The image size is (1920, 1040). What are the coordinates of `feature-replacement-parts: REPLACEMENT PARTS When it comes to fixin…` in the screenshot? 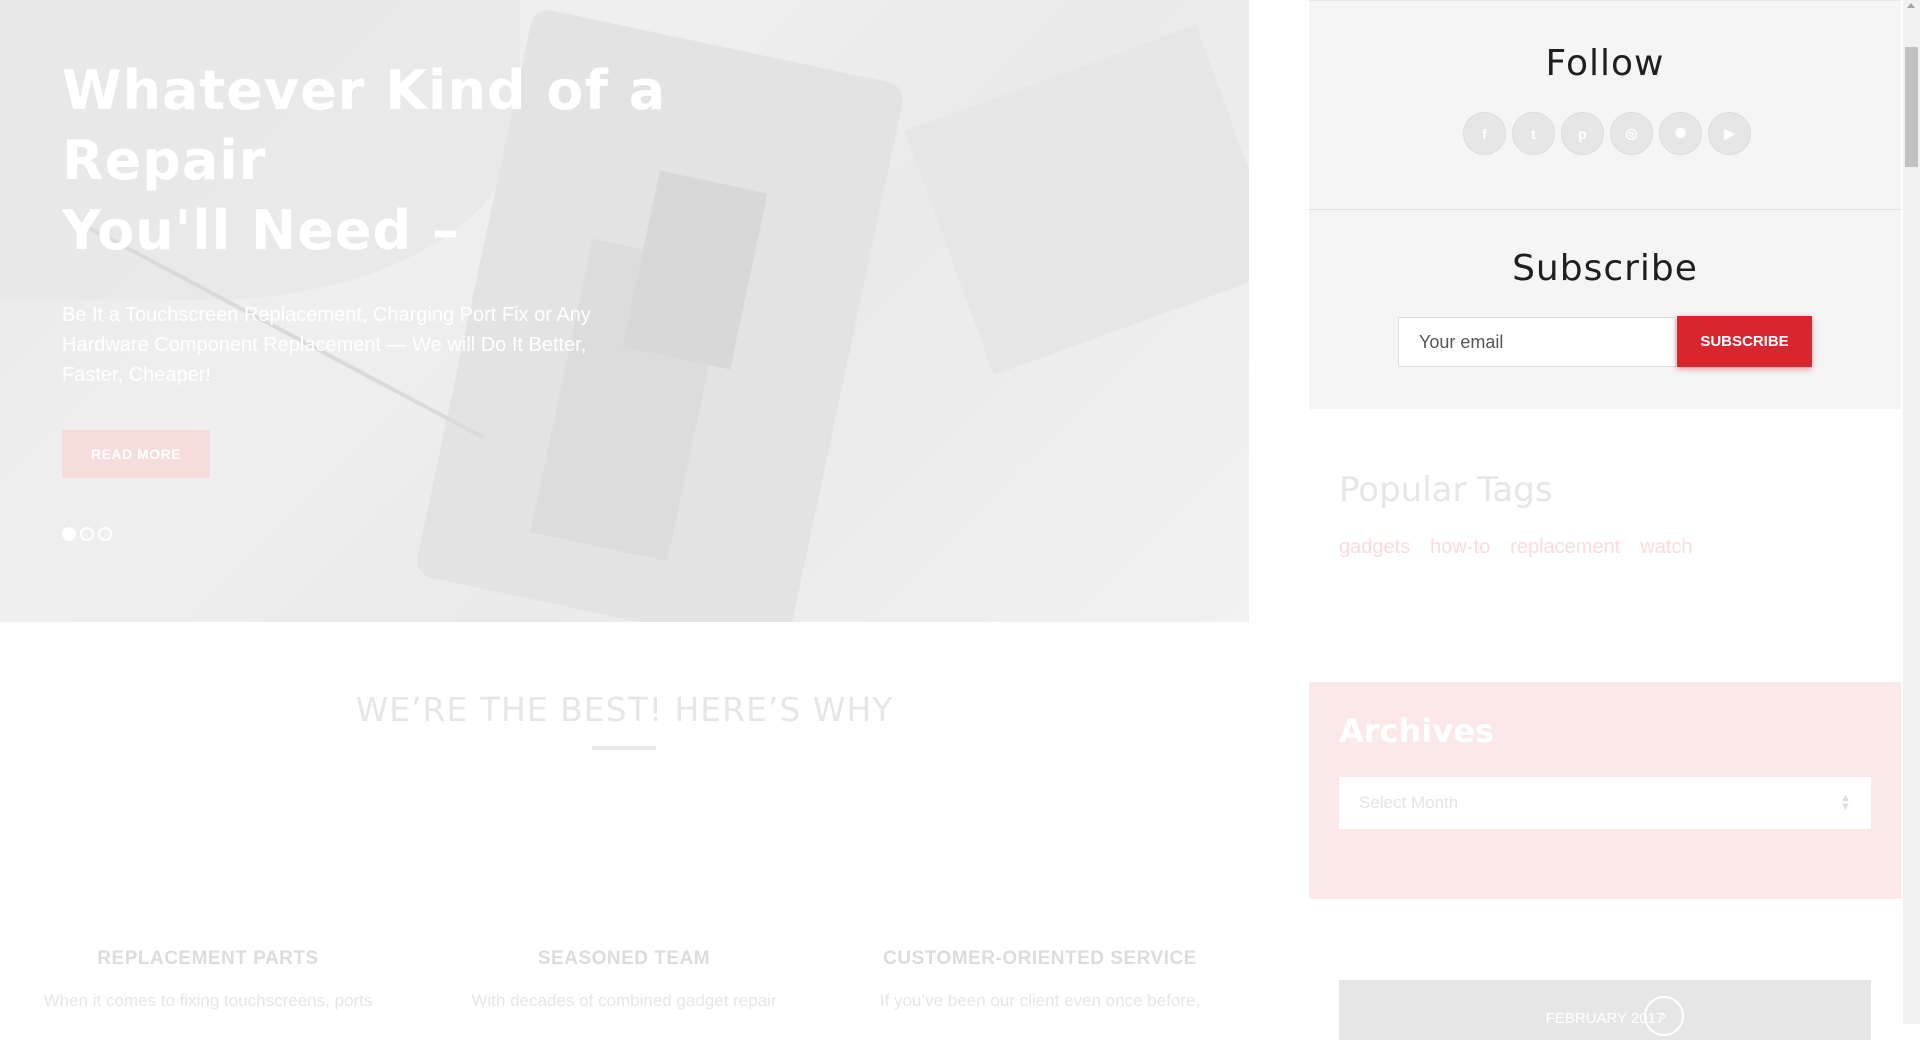 It's located at (208, 980).